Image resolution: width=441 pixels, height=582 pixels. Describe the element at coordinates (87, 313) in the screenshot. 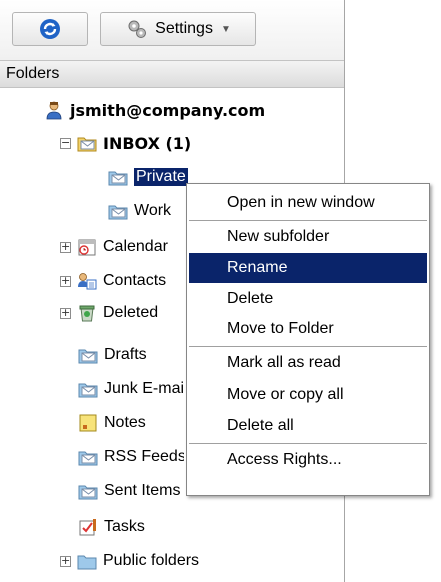

I see `trash-icon` at that location.